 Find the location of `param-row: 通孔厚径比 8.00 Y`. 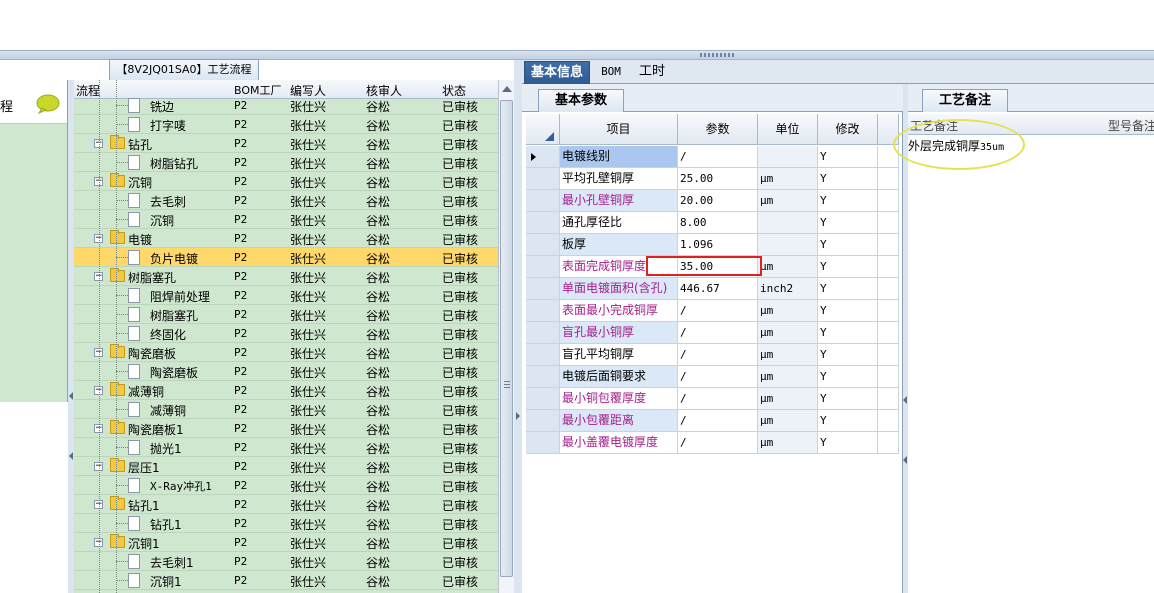

param-row: 通孔厚径比 8.00 Y is located at coordinates (712, 223).